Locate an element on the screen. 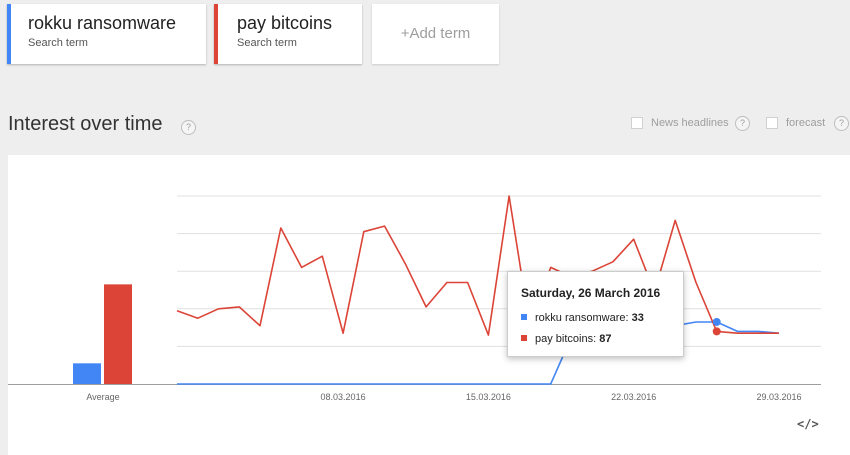 This screenshot has width=850, height=455. tooltip-series-label: rokku ransomware: is located at coordinates (582, 318).